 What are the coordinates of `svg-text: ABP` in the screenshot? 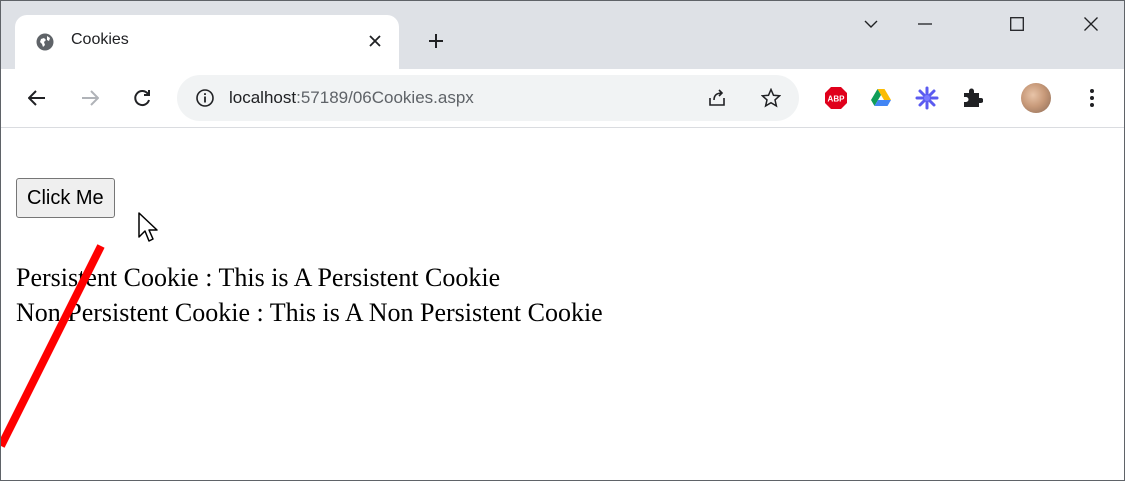 It's located at (837, 99).